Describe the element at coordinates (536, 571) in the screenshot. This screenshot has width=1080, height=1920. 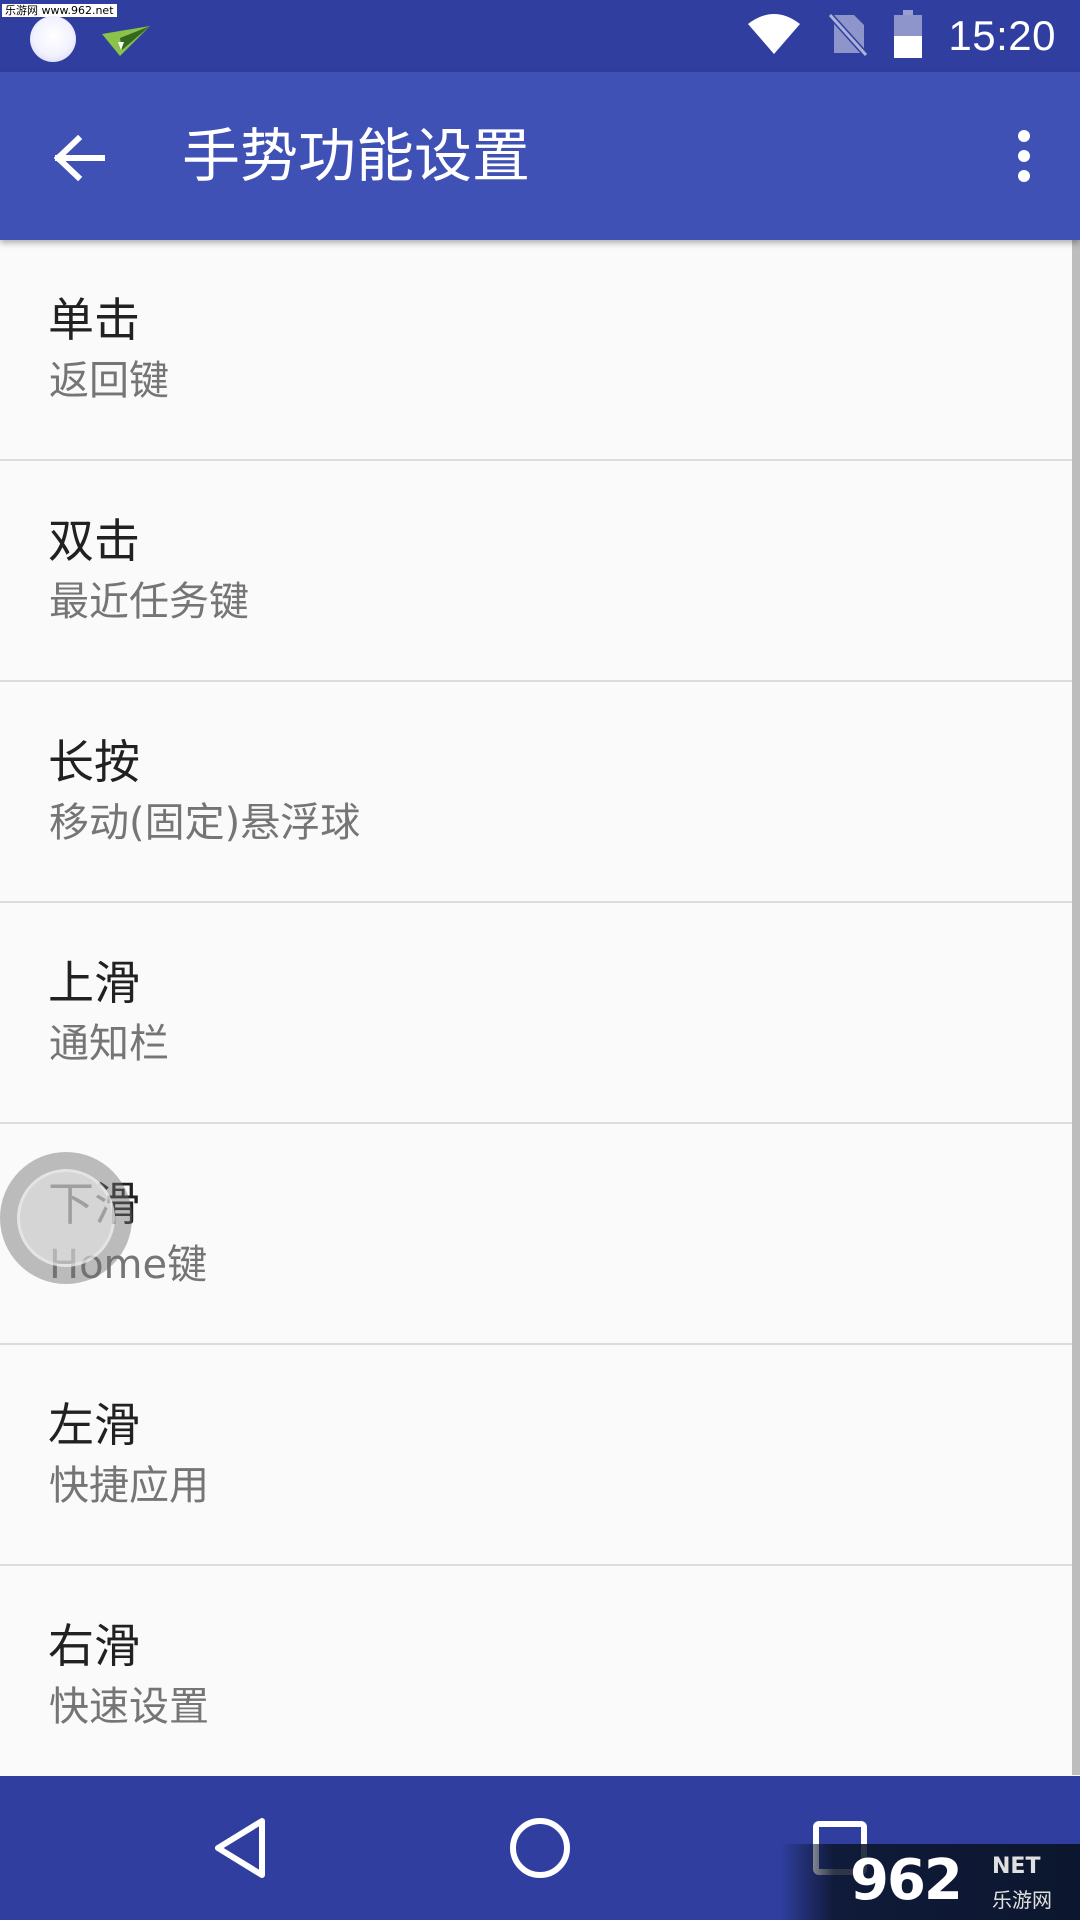
I see `gesture-item-double-tap: 双击 最近任务键` at that location.